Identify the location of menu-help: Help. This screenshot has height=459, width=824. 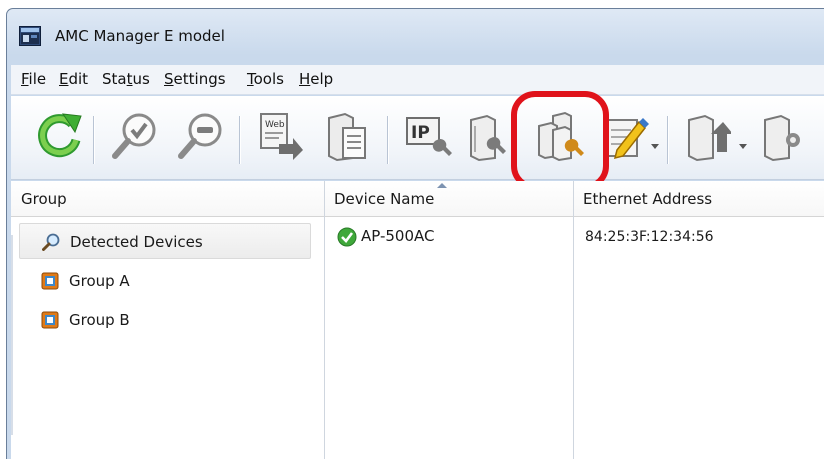
(316, 79).